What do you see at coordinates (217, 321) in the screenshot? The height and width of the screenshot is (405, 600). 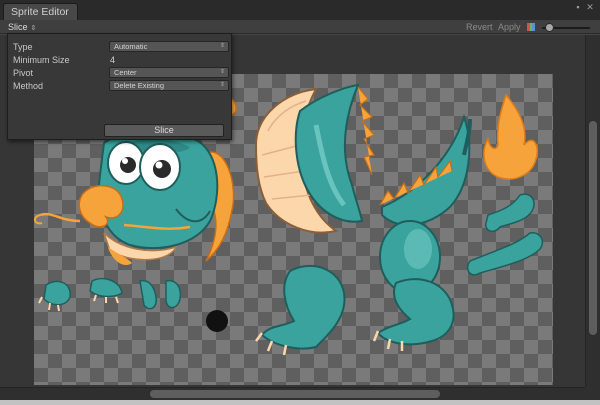 I see `pupil-sprite` at bounding box center [217, 321].